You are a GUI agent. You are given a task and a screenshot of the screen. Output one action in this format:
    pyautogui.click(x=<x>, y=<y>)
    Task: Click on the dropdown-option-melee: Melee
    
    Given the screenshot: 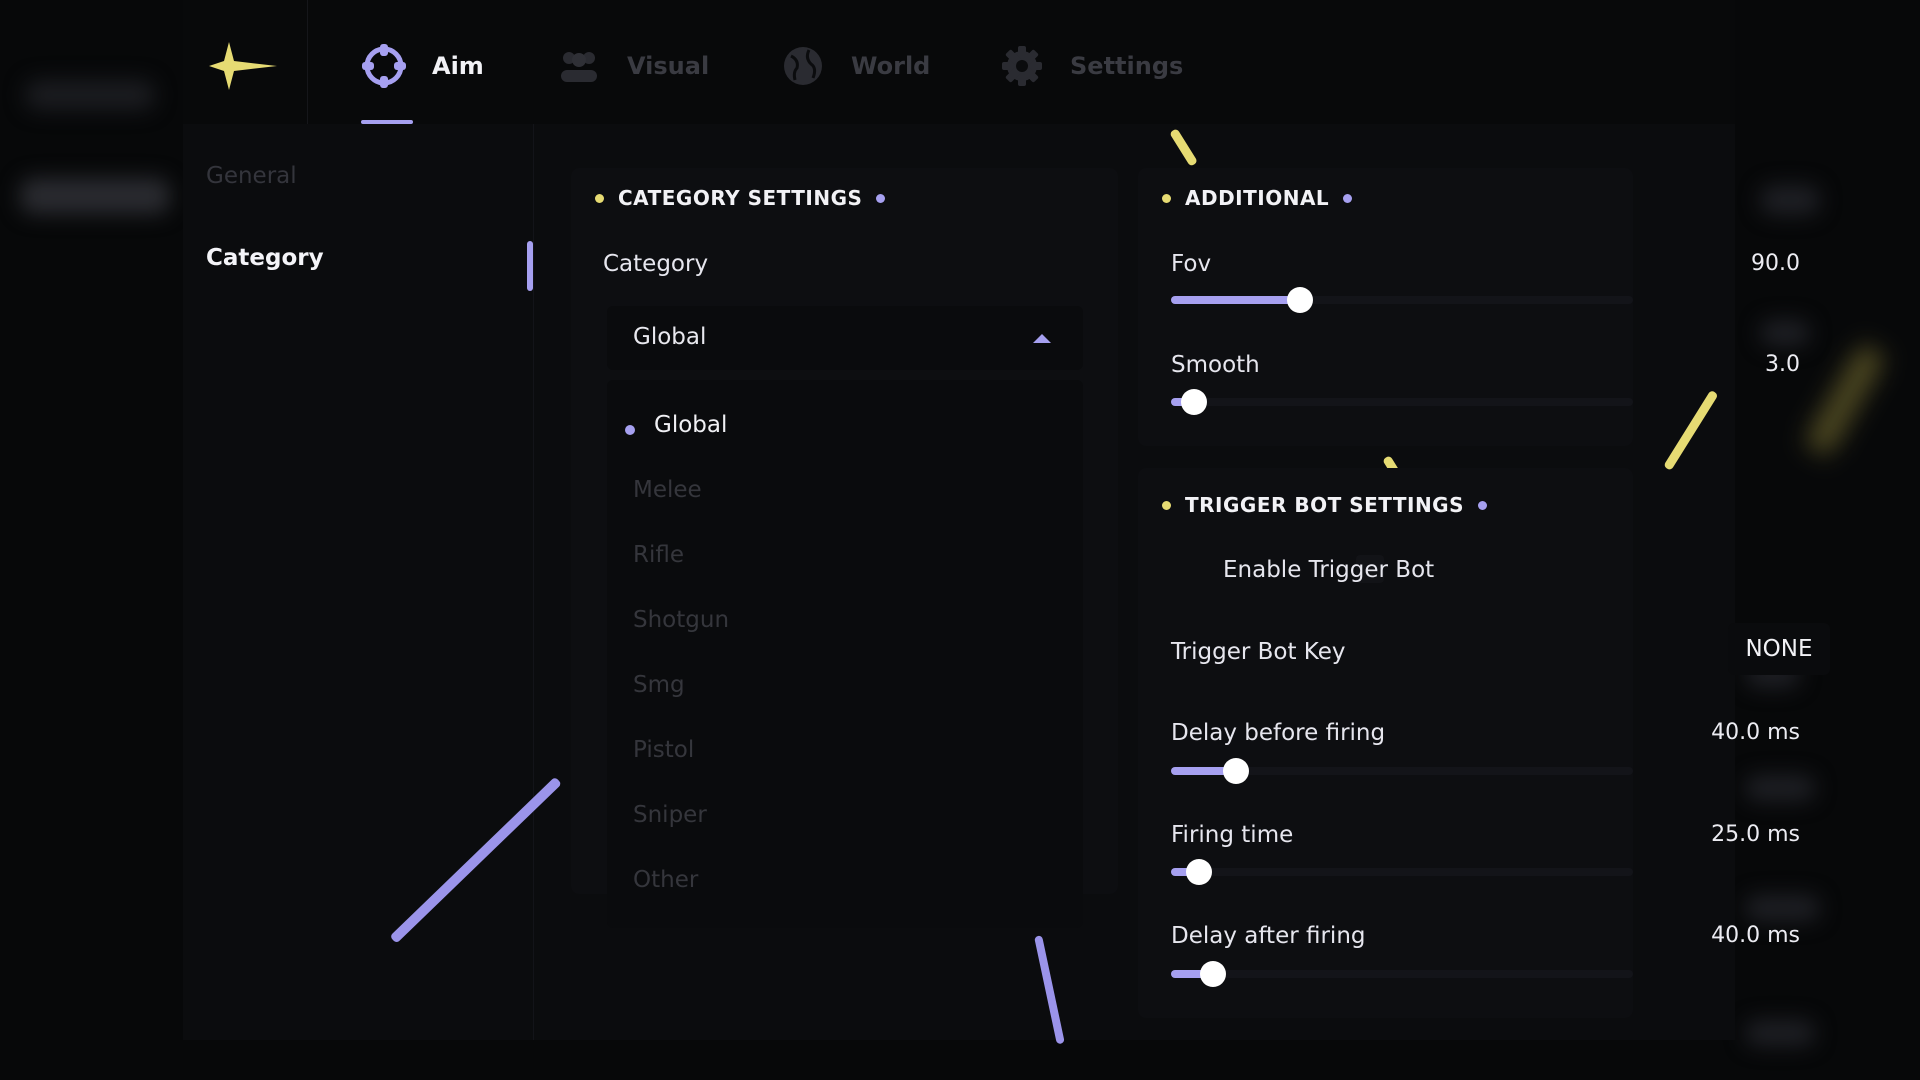 What is the action you would take?
    pyautogui.click(x=667, y=490)
    